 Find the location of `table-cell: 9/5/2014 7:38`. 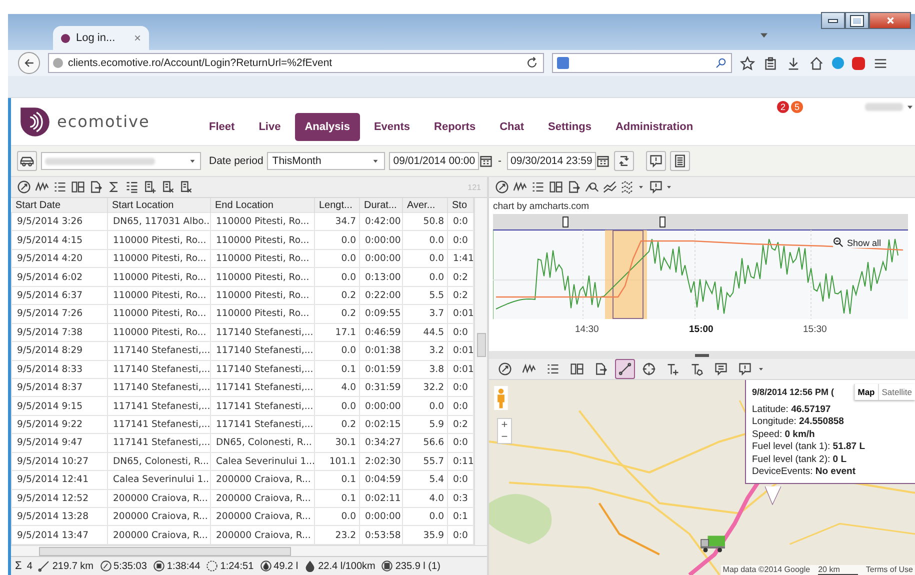

table-cell: 9/5/2014 7:38 is located at coordinates (60, 332).